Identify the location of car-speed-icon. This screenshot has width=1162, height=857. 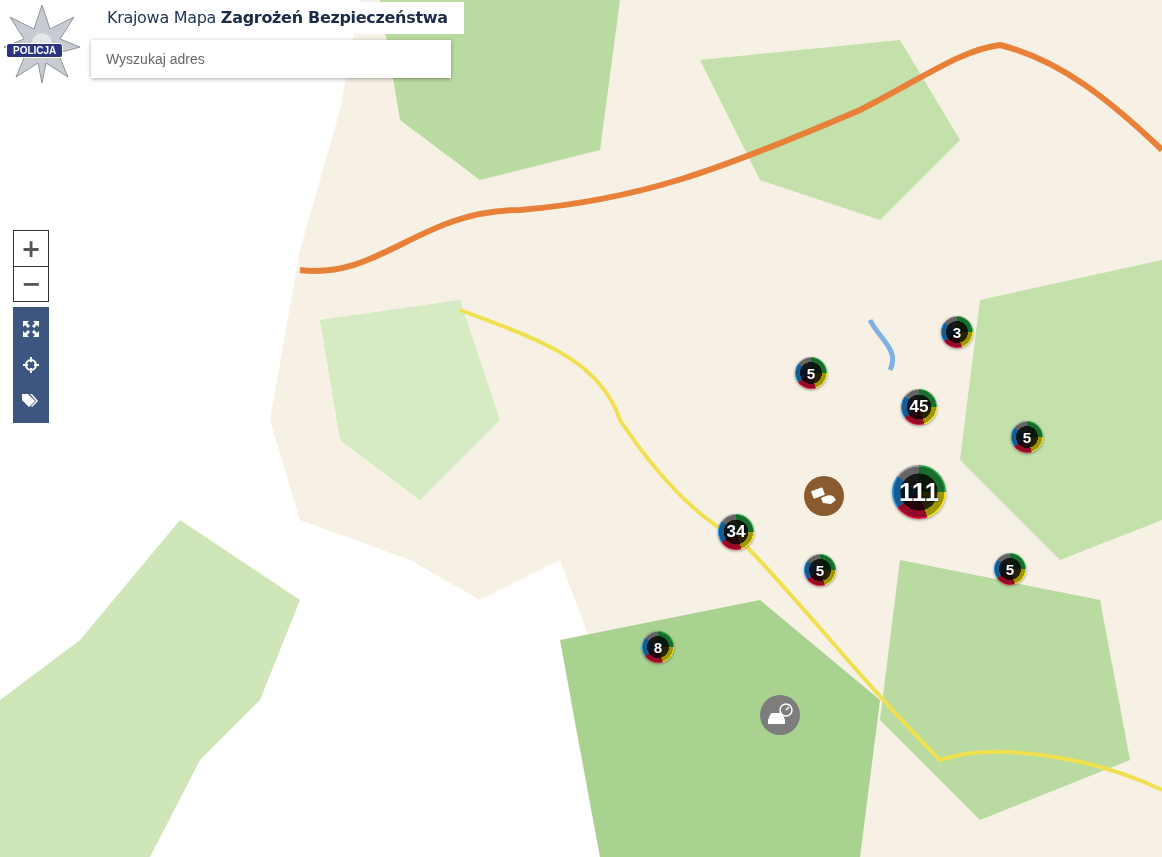
(780, 715).